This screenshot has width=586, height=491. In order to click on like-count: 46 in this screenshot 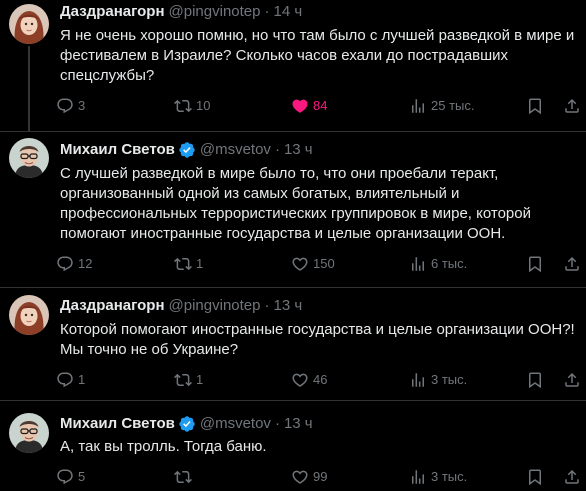, I will do `click(320, 379)`.